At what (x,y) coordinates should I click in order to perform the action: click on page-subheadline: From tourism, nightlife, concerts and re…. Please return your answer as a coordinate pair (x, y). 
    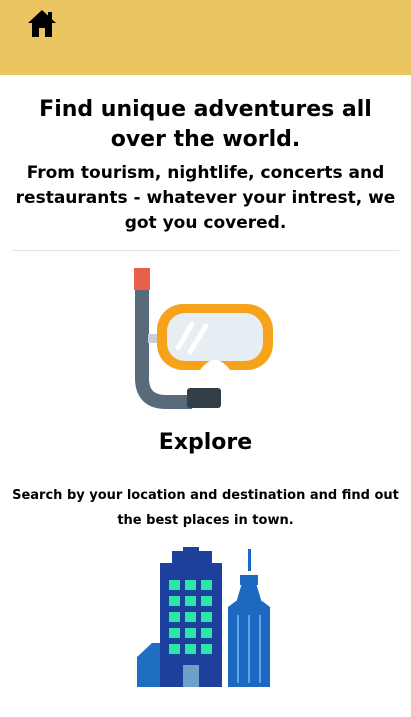
    Looking at the image, I should click on (205, 198).